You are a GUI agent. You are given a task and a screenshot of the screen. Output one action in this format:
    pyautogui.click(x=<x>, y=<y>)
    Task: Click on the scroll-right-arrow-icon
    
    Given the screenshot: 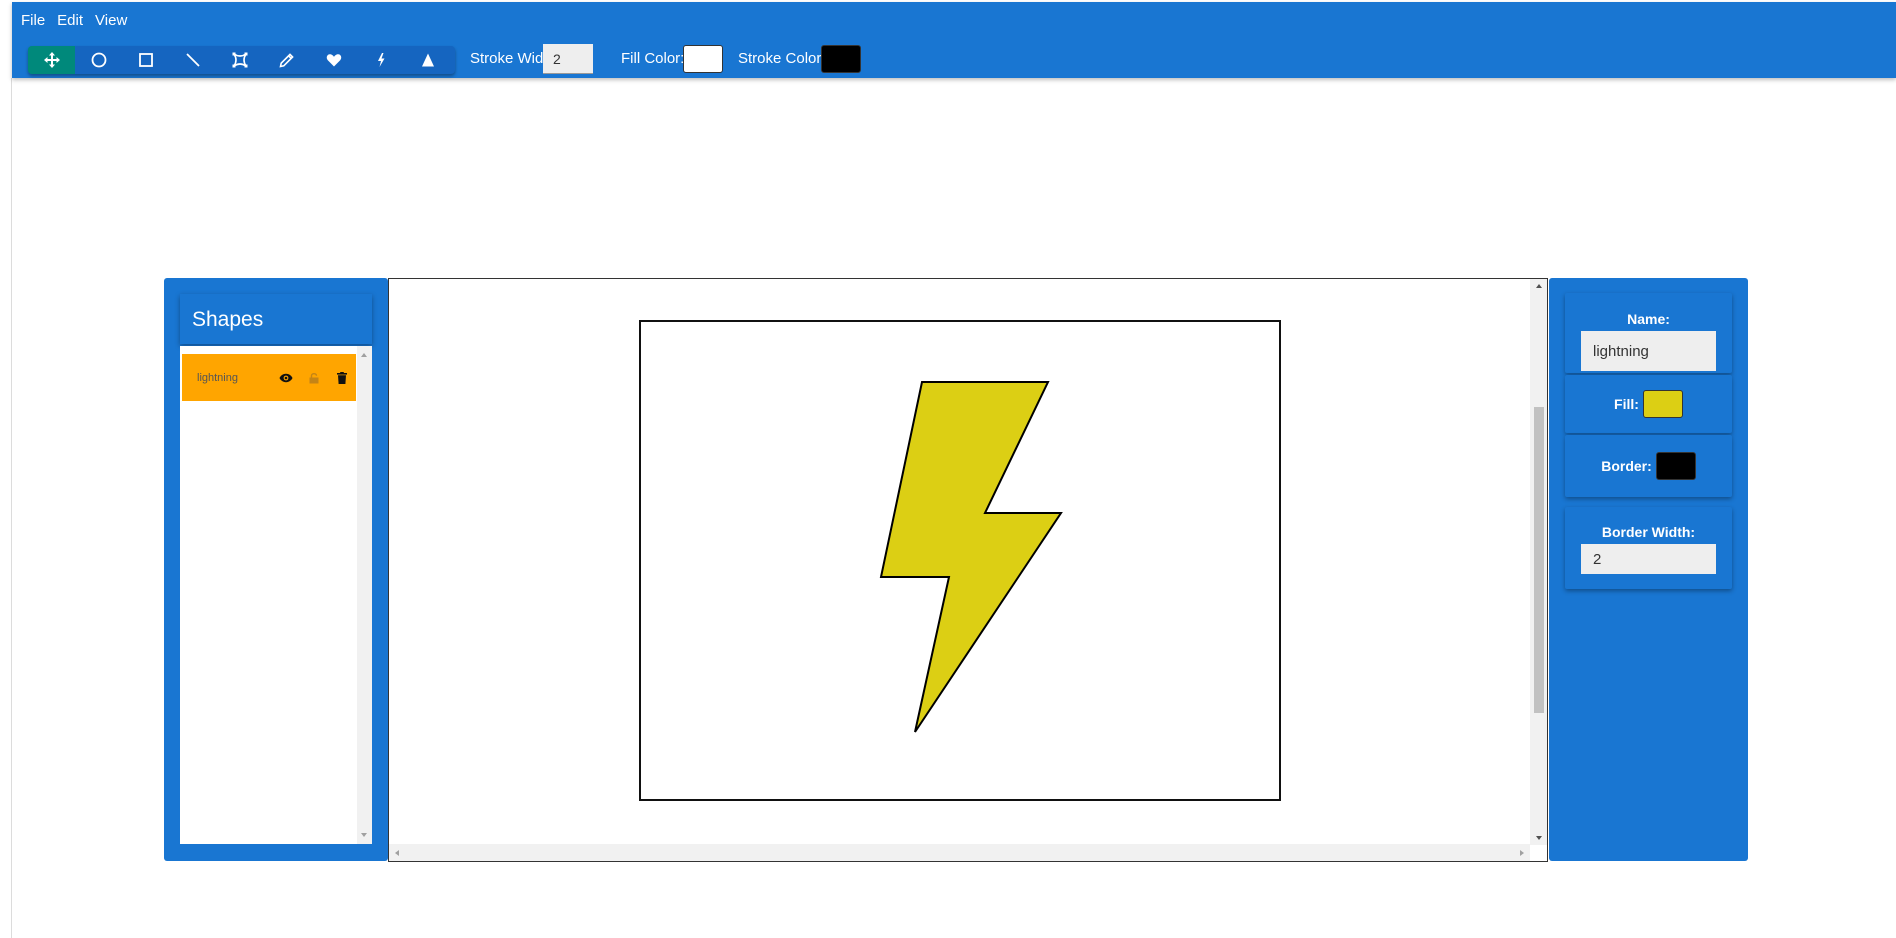 What is the action you would take?
    pyautogui.click(x=1522, y=853)
    